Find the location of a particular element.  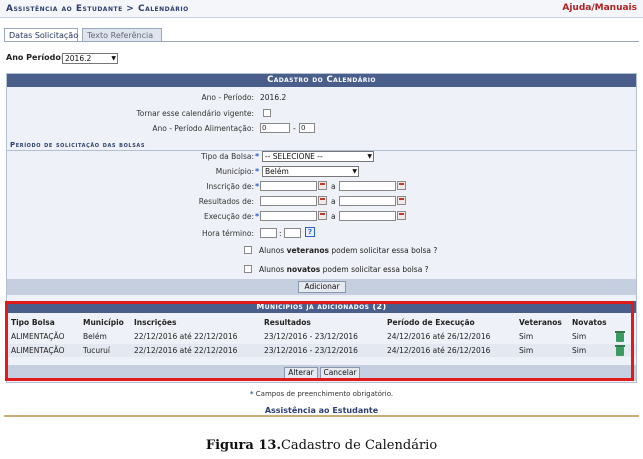

tipo-bolsa-label: Tipo da Bolsa: is located at coordinates (227, 156).